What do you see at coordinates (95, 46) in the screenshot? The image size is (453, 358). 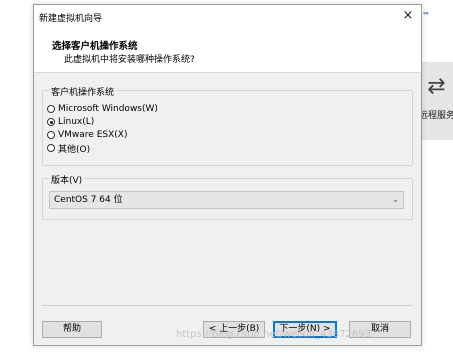 I see `page-title: 选择客户机操作系统` at bounding box center [95, 46].